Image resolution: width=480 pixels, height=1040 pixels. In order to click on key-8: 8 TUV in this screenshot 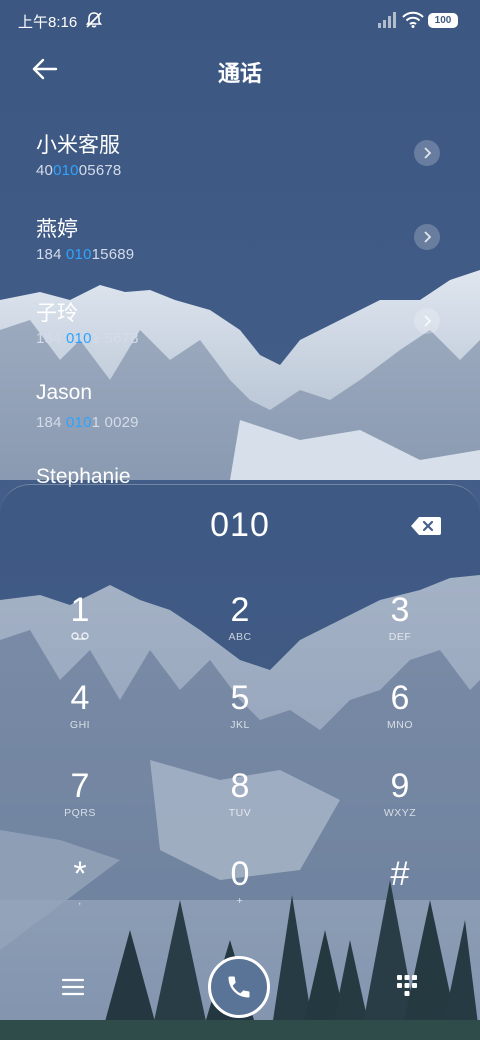, I will do `click(240, 808)`.